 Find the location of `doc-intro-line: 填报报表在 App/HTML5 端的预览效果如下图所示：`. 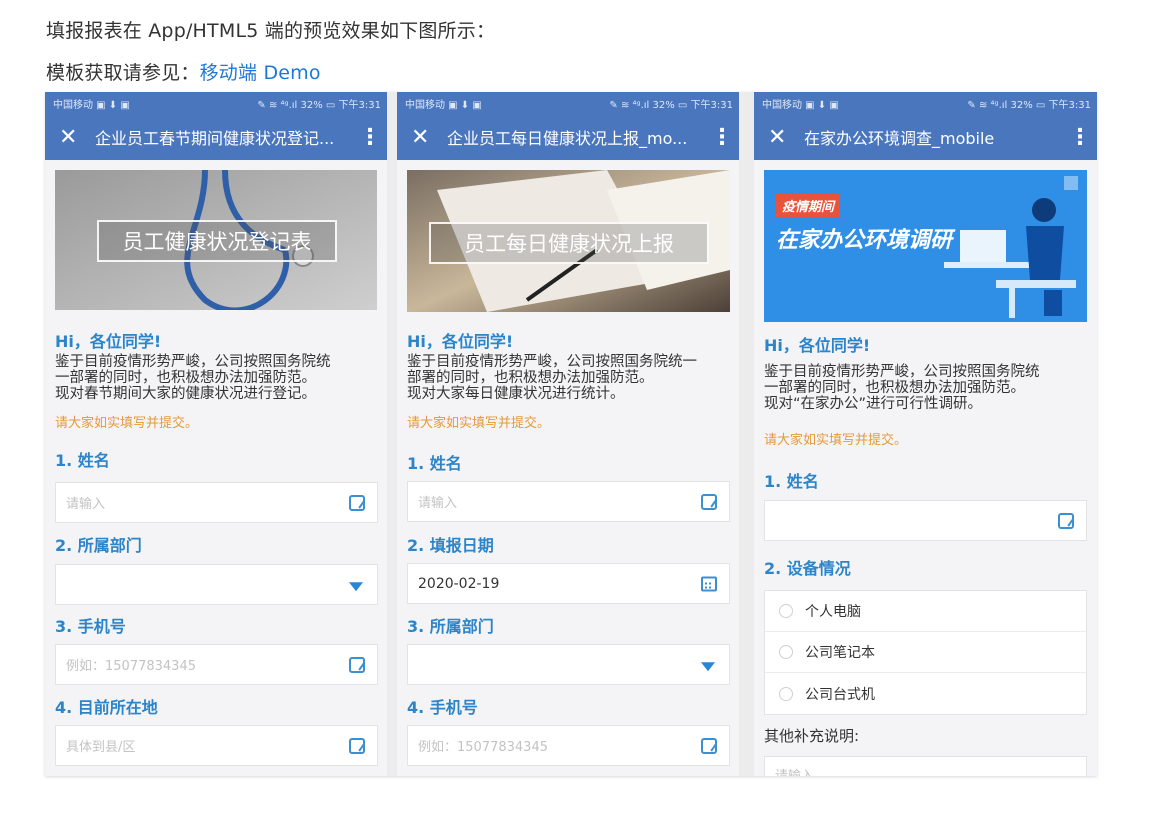

doc-intro-line: 填报报表在 App/HTML5 端的预览效果如下图所示： is located at coordinates (271, 31).